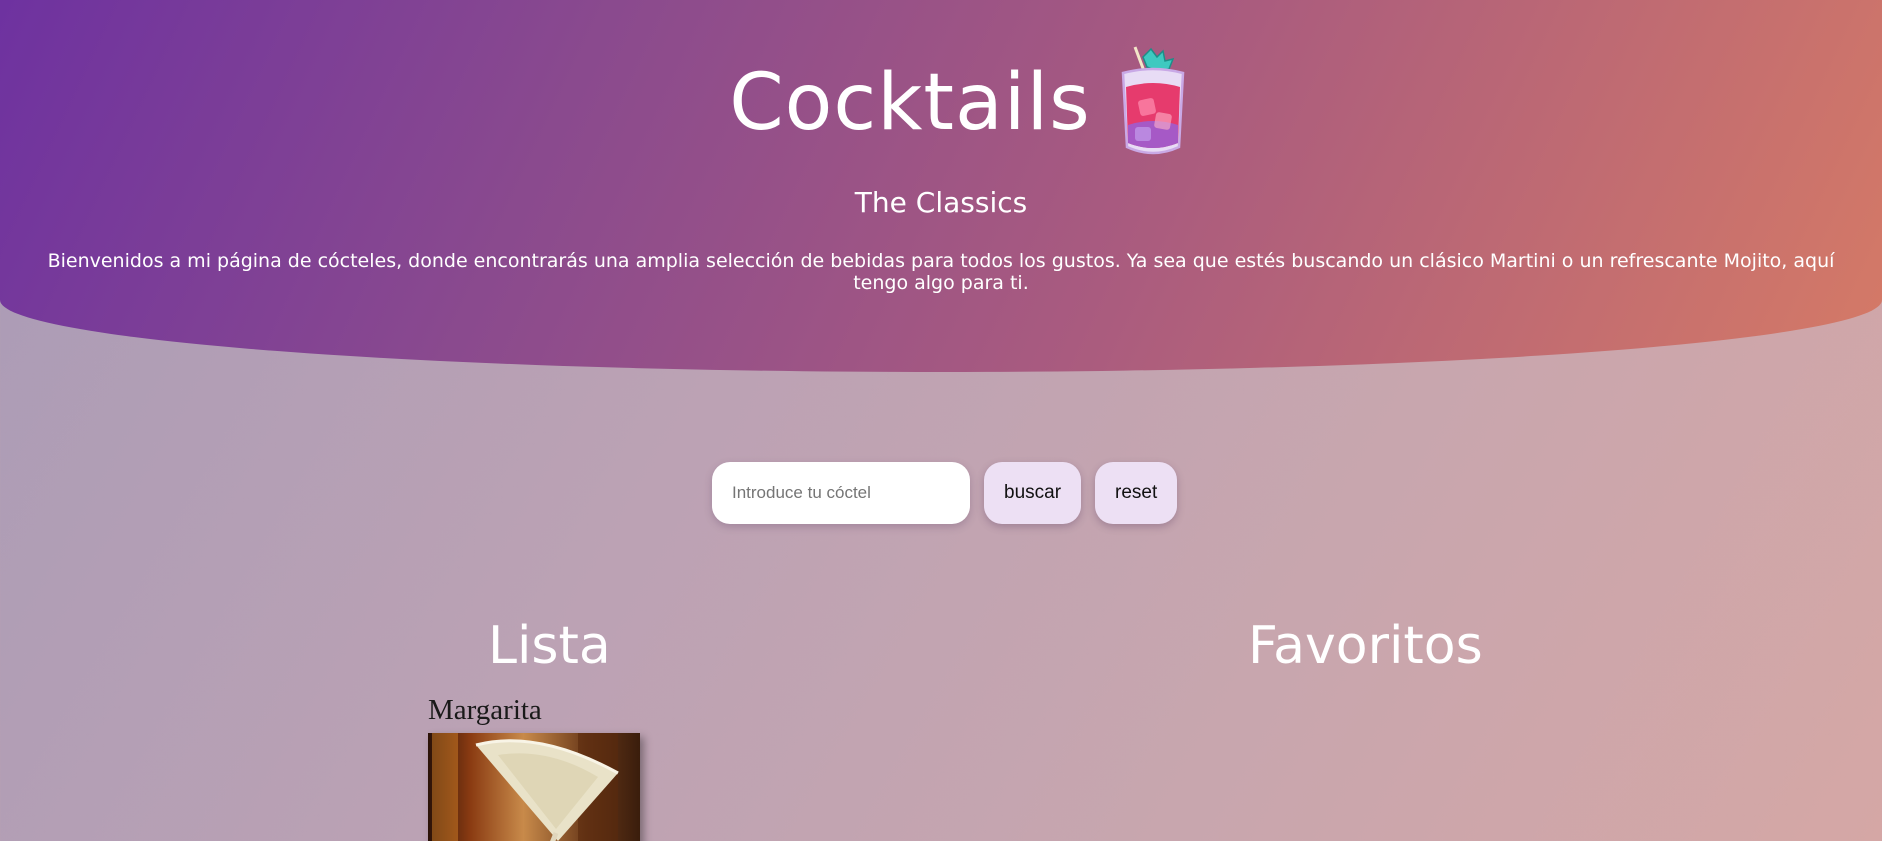 This screenshot has width=1882, height=841. Describe the element at coordinates (841, 493) in the screenshot. I see `search-input` at that location.